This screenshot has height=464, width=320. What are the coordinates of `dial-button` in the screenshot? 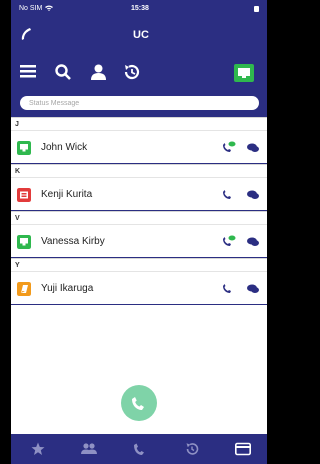 It's located at (139, 403).